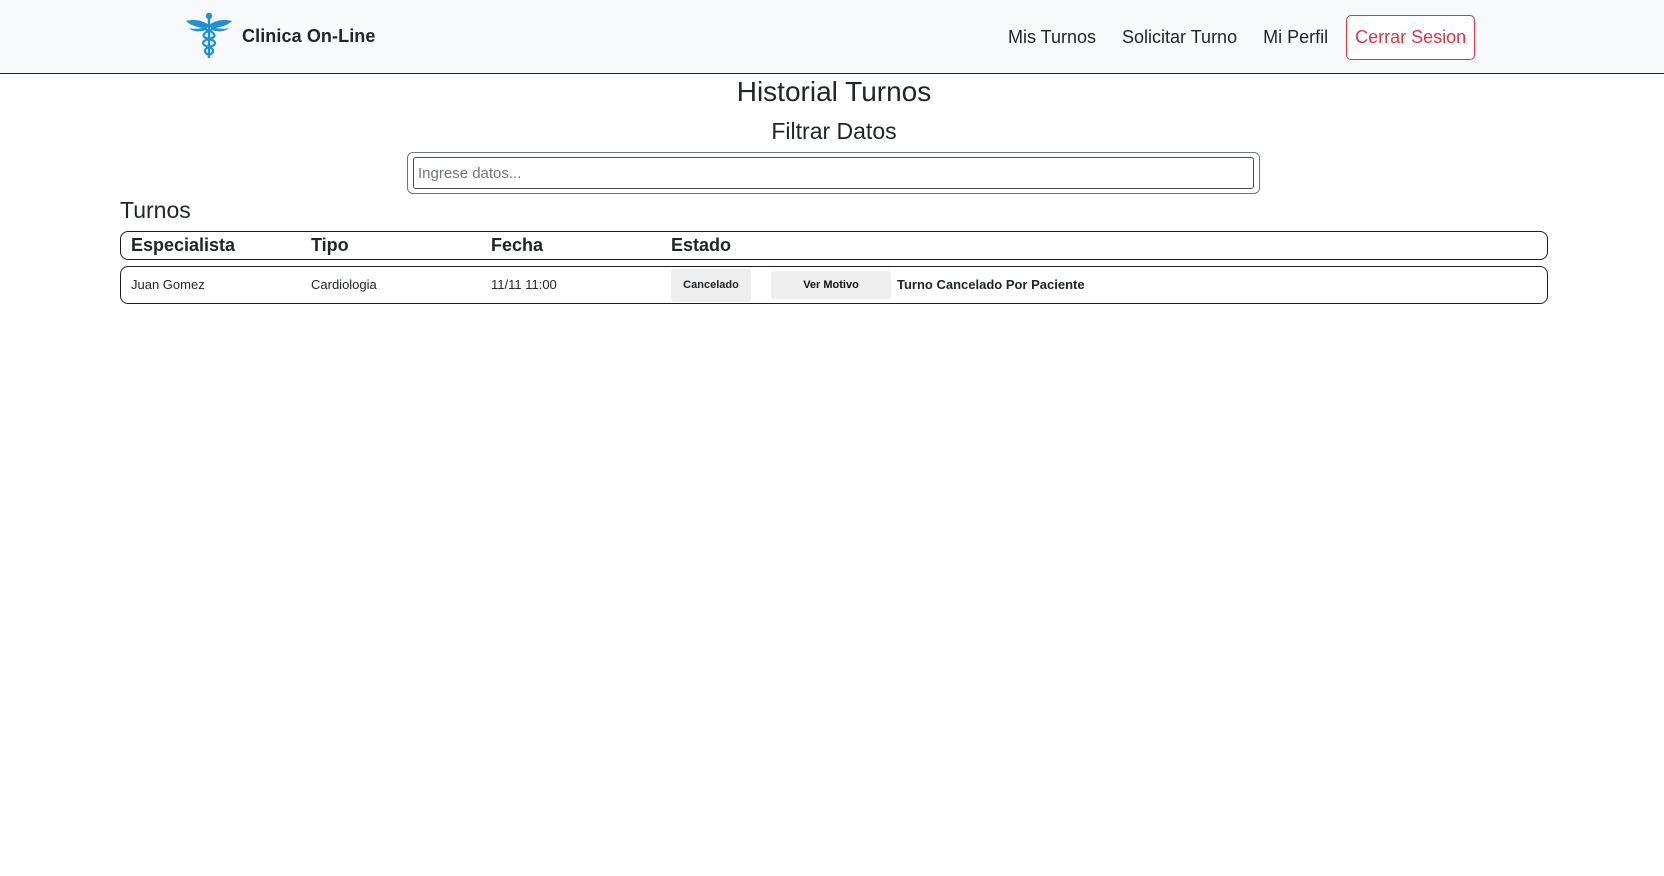 The width and height of the screenshot is (1664, 876). I want to click on turnos-section-title: Turnos, so click(155, 210).